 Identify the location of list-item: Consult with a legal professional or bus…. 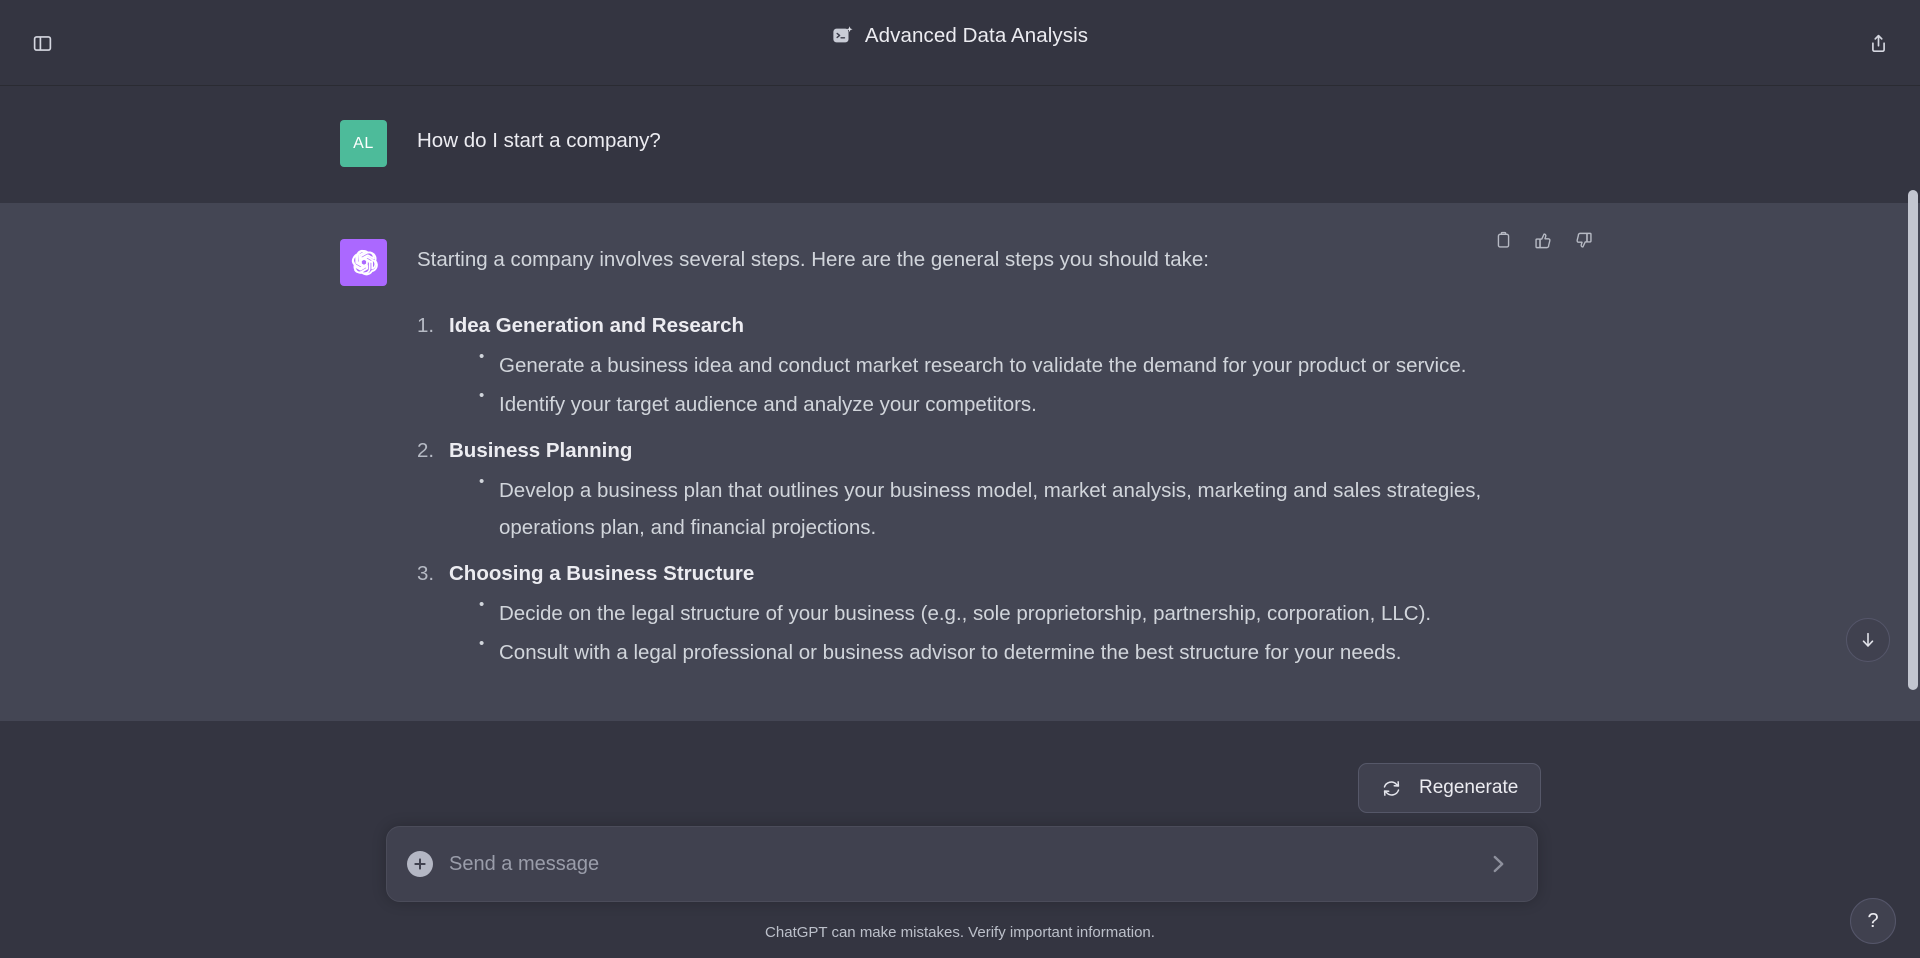
(1029, 650).